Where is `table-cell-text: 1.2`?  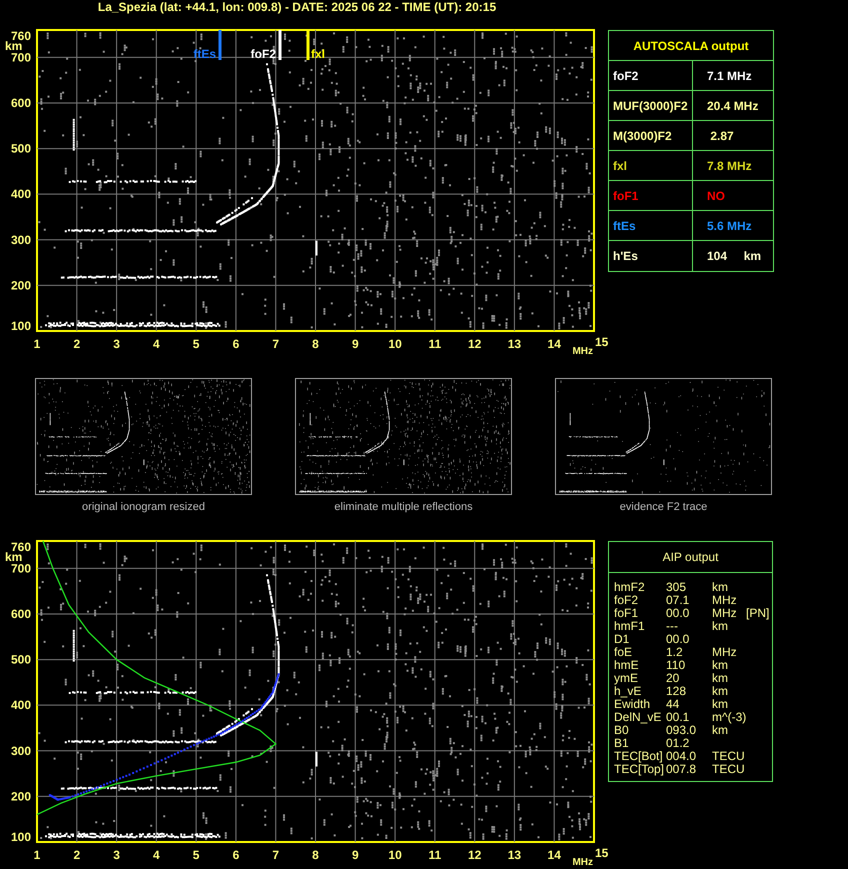 table-cell-text: 1.2 is located at coordinates (675, 652).